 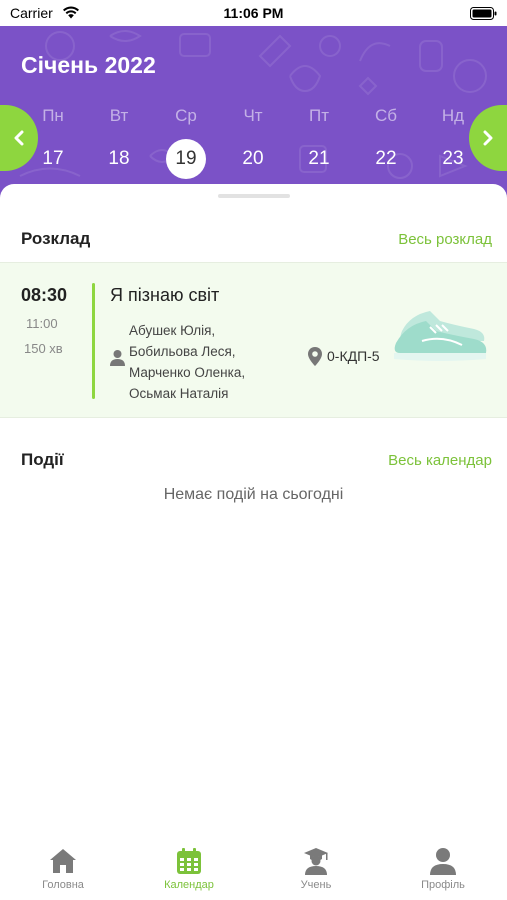 I want to click on date-cell: 23, so click(x=453, y=159).